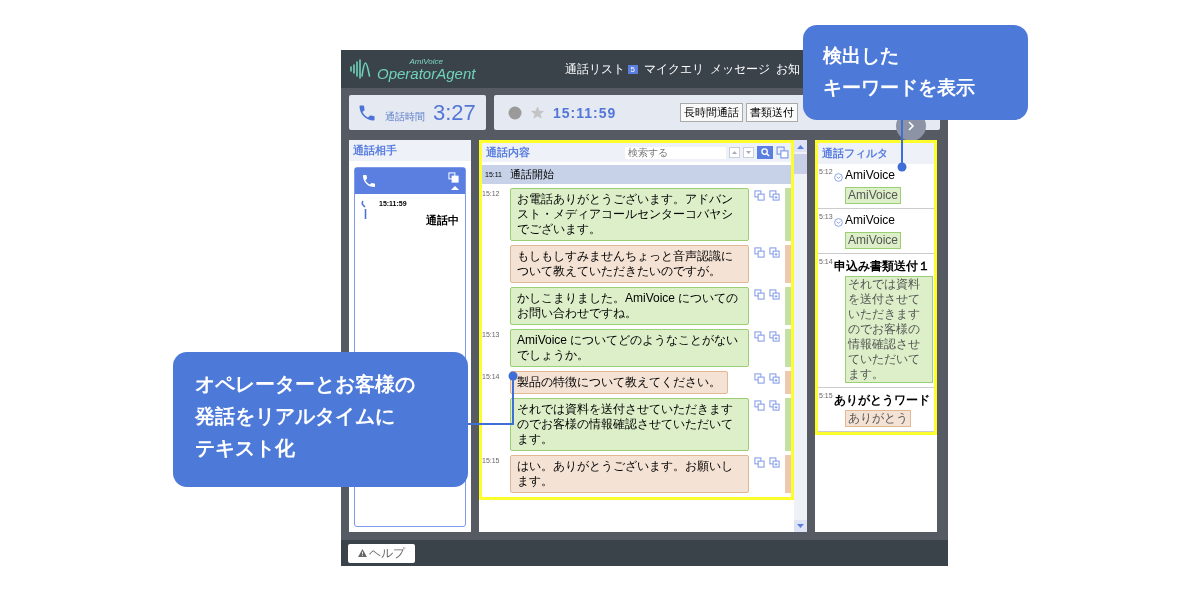 The height and width of the screenshot is (591, 1200). Describe the element at coordinates (882, 266) in the screenshot. I see `keyword-name: 申込み書類送付１` at that location.